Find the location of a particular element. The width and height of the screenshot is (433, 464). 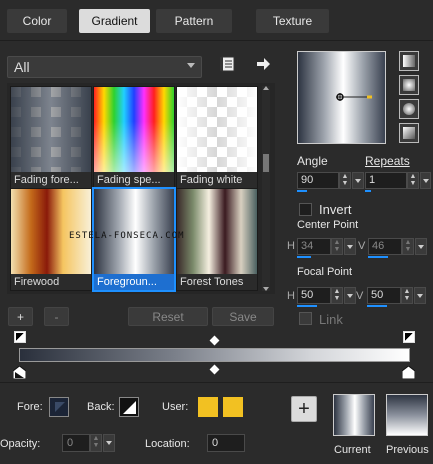

rectangular-icon is located at coordinates (409, 85).